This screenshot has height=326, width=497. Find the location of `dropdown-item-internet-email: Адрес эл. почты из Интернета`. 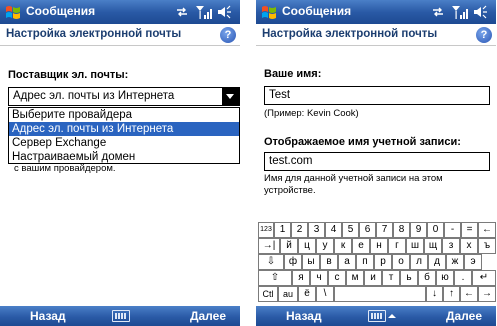

dropdown-item-internet-email: Адрес эл. почты из Интернета is located at coordinates (124, 129).